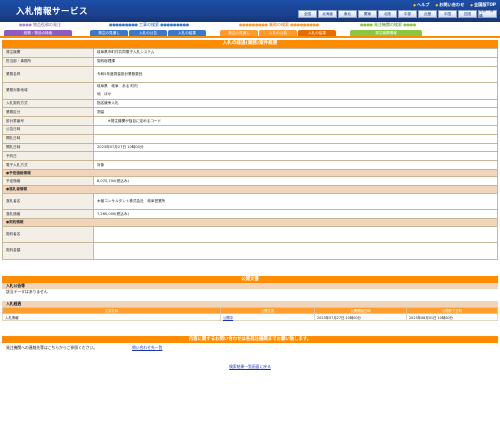  I want to click on table-row: 契約者名, so click(250, 234).